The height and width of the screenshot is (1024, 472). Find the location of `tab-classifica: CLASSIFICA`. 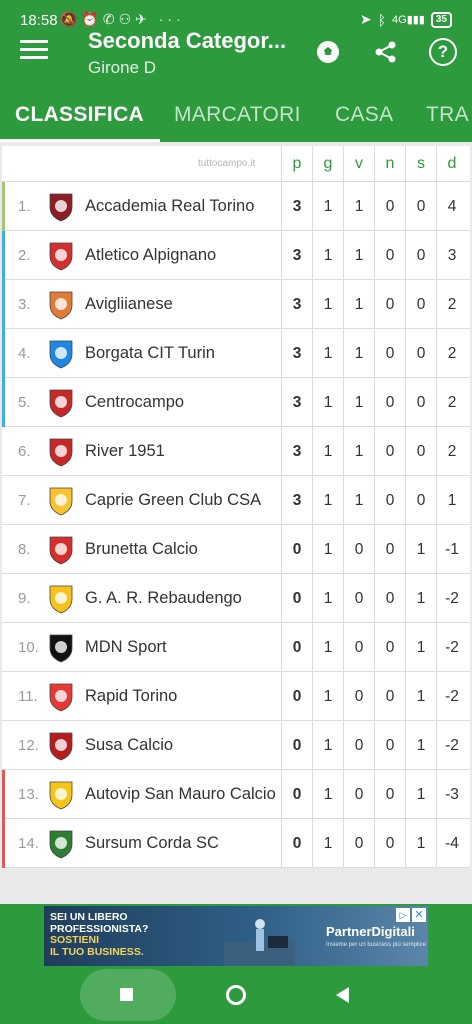

tab-classifica: CLASSIFICA is located at coordinates (79, 119).